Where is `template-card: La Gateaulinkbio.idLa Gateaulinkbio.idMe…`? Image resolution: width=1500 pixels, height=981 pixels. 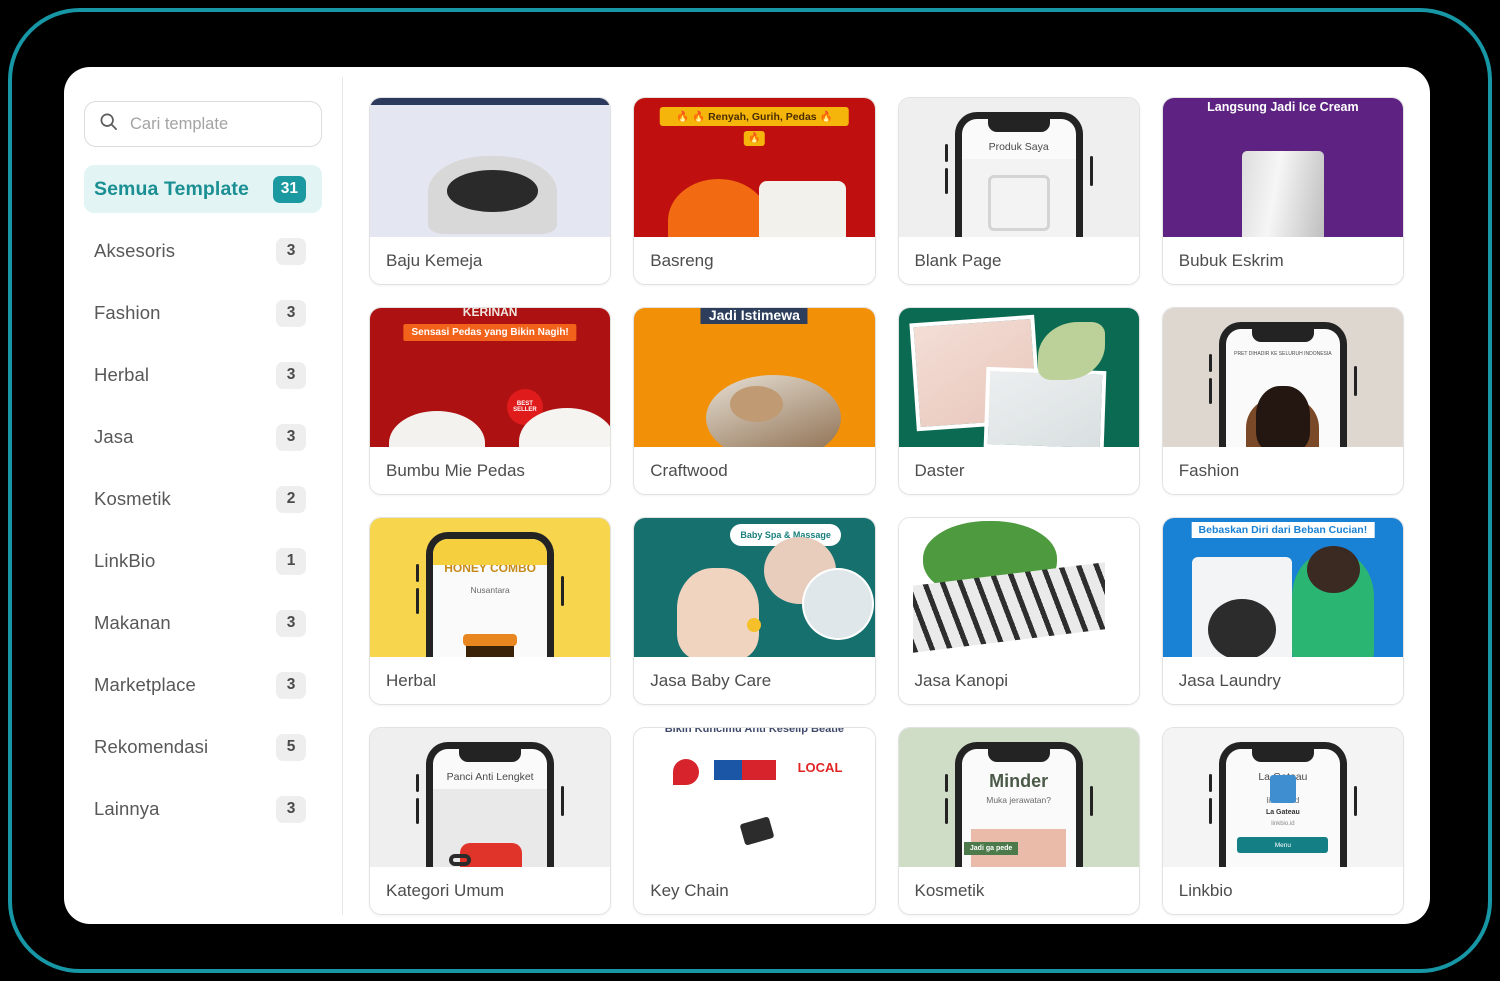 template-card: La Gateaulinkbio.idLa Gateaulinkbio.idMe… is located at coordinates (1282, 821).